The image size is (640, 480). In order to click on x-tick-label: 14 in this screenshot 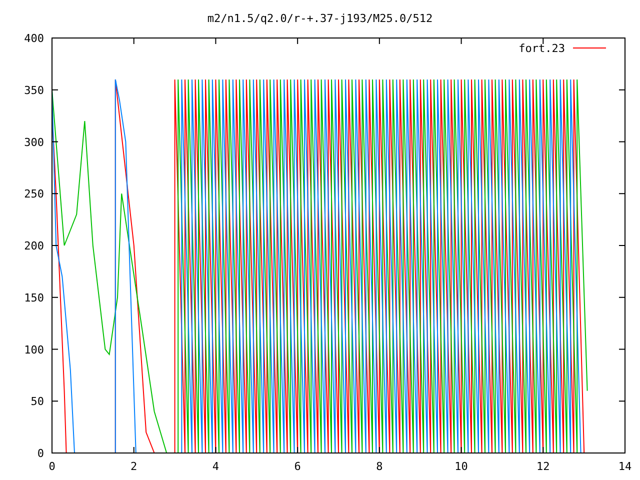, I will do `click(625, 466)`.